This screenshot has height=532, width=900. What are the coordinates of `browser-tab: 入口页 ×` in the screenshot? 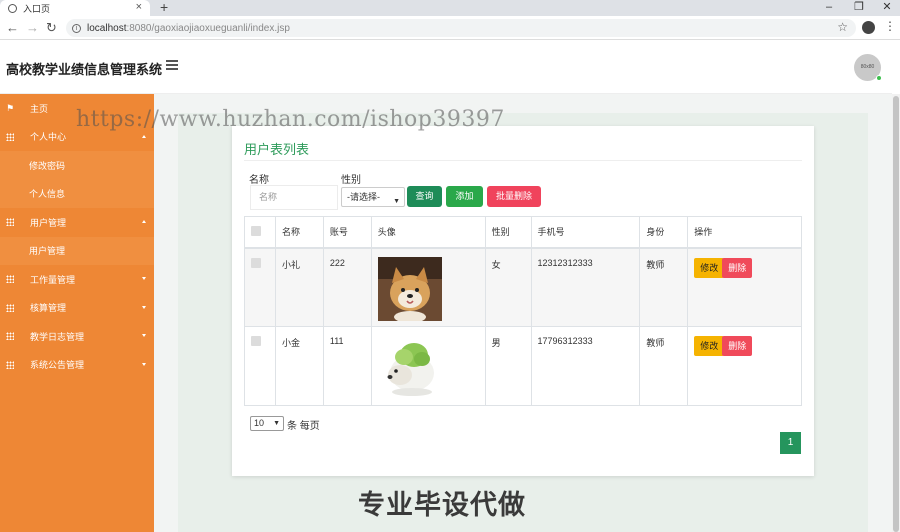 It's located at (75, 8).